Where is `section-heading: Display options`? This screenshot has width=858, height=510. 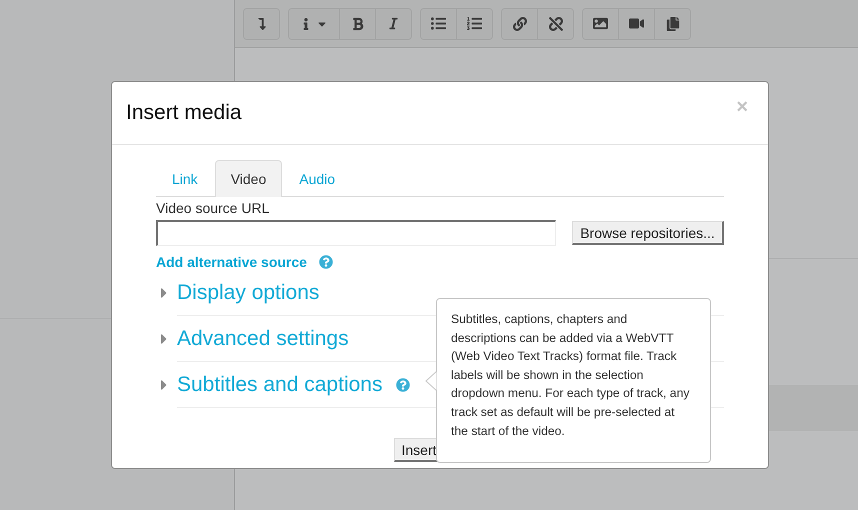
section-heading: Display options is located at coordinates (248, 292).